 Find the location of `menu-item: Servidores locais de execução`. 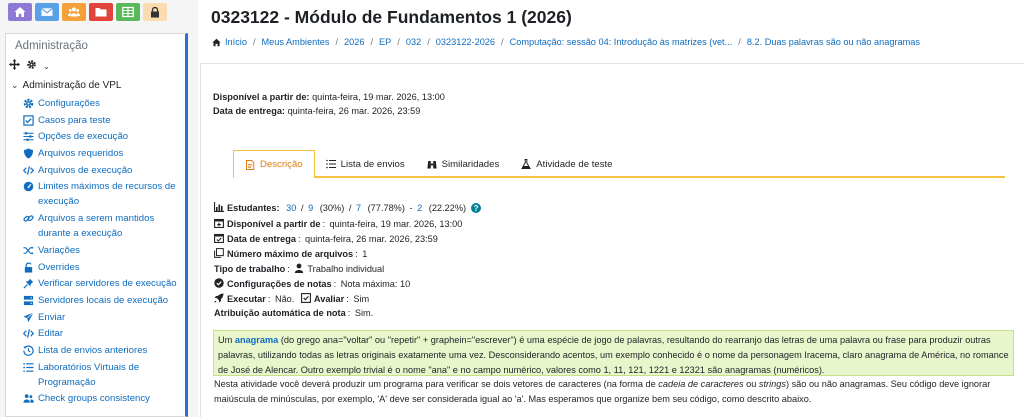

menu-item: Servidores locais de execução is located at coordinates (103, 300).